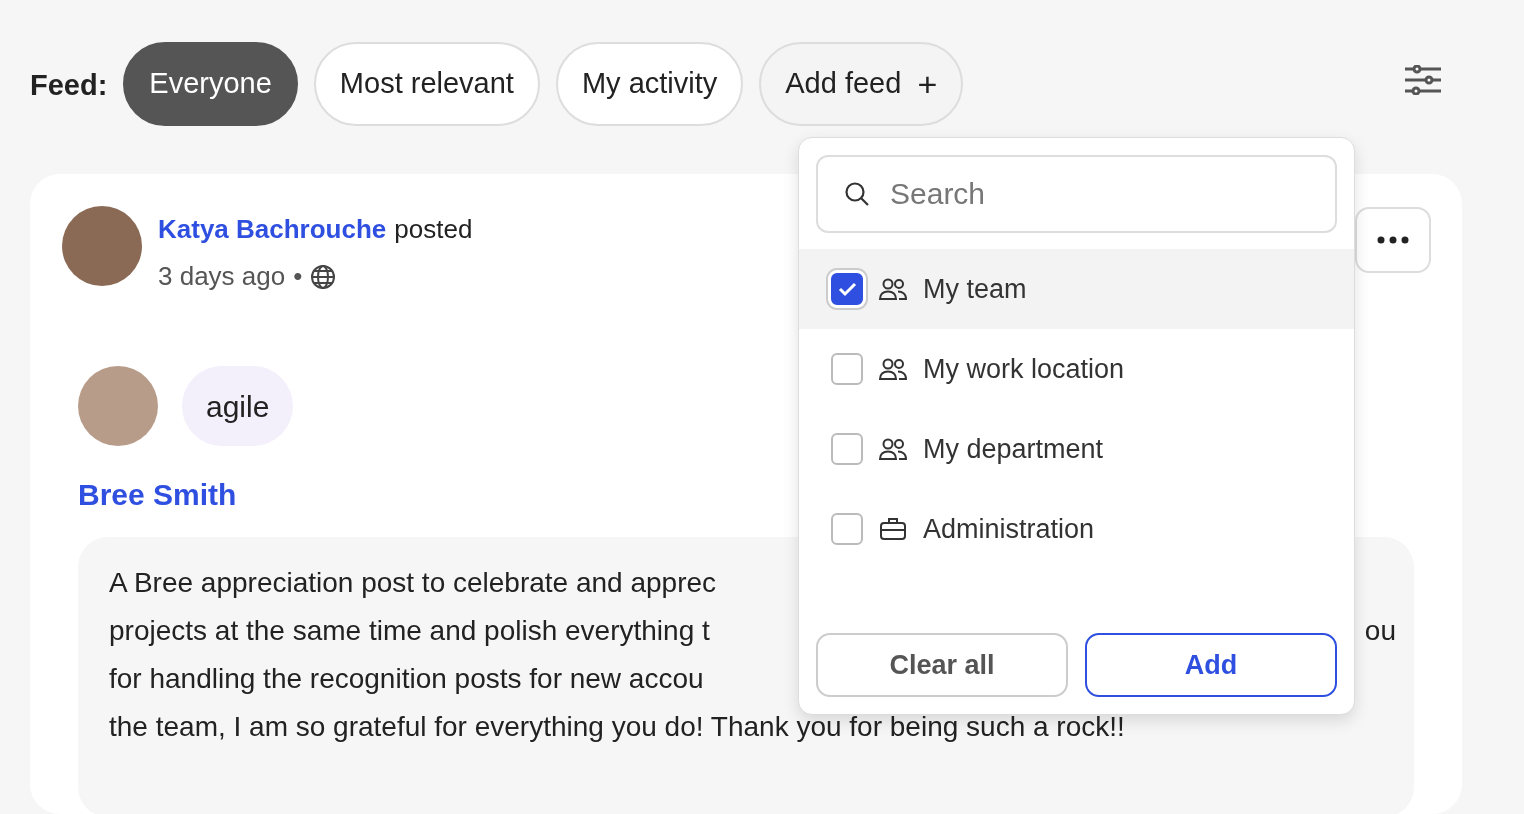 This screenshot has height=814, width=1524. Describe the element at coordinates (433, 229) in the screenshot. I see `post-action-text: posted` at that location.